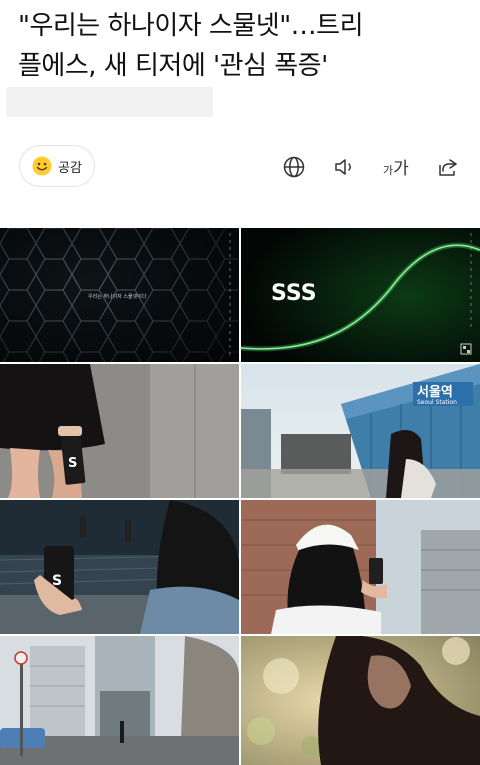 The image size is (480, 765). What do you see at coordinates (388, 170) in the screenshot?
I see `font-size-small-label: 가` at bounding box center [388, 170].